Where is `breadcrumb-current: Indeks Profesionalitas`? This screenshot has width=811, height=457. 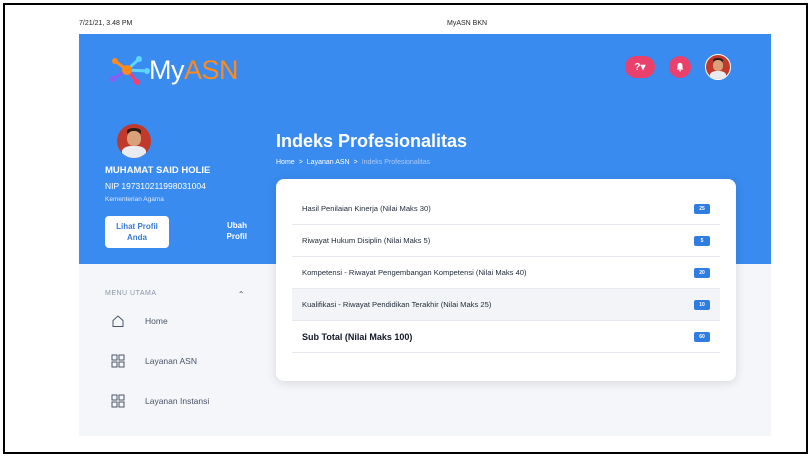 breadcrumb-current: Indeks Profesionalitas is located at coordinates (396, 162).